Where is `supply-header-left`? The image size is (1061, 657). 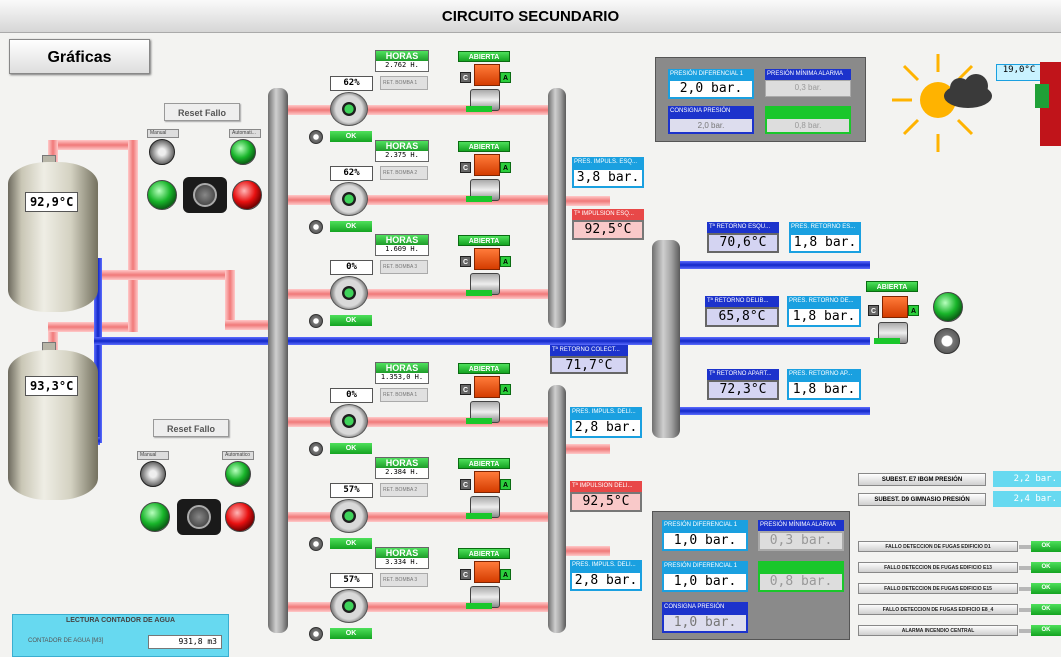
supply-header-left is located at coordinates (278, 360).